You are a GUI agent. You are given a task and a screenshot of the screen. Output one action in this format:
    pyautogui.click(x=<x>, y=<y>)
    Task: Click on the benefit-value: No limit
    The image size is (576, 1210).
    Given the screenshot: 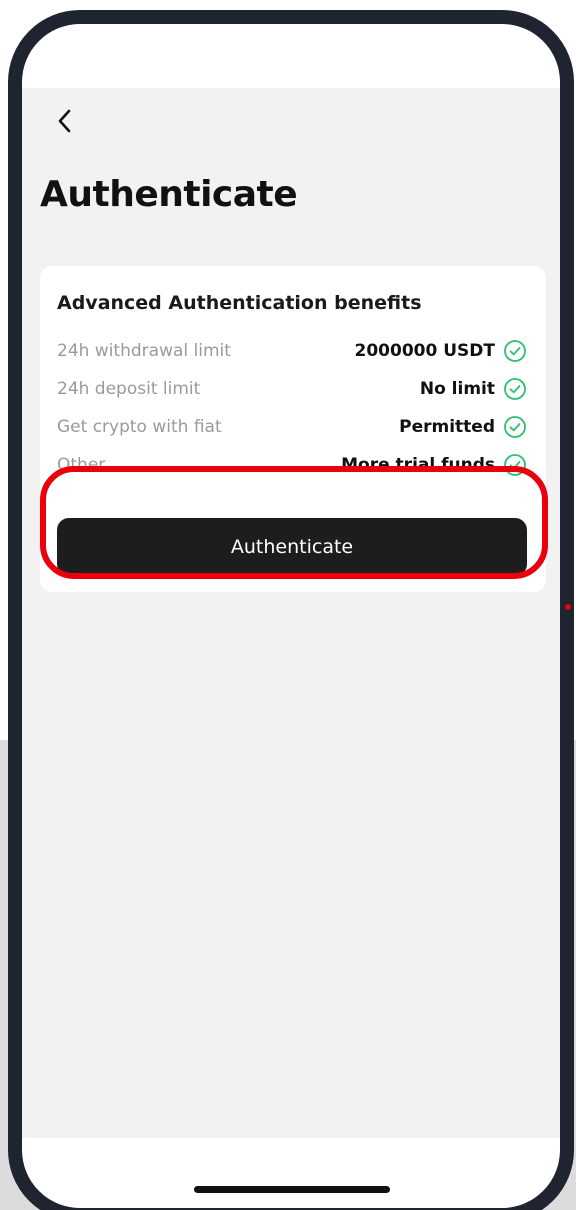 What is the action you would take?
    pyautogui.click(x=457, y=389)
    